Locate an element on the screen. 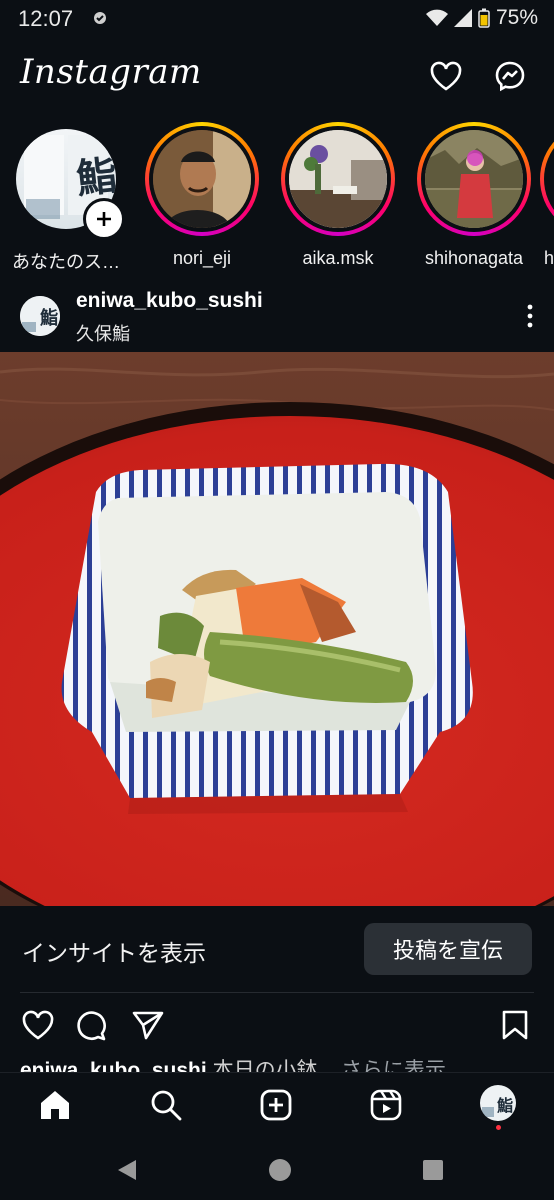 The height and width of the screenshot is (1200, 554). status-time: 12:07 is located at coordinates (46, 18).